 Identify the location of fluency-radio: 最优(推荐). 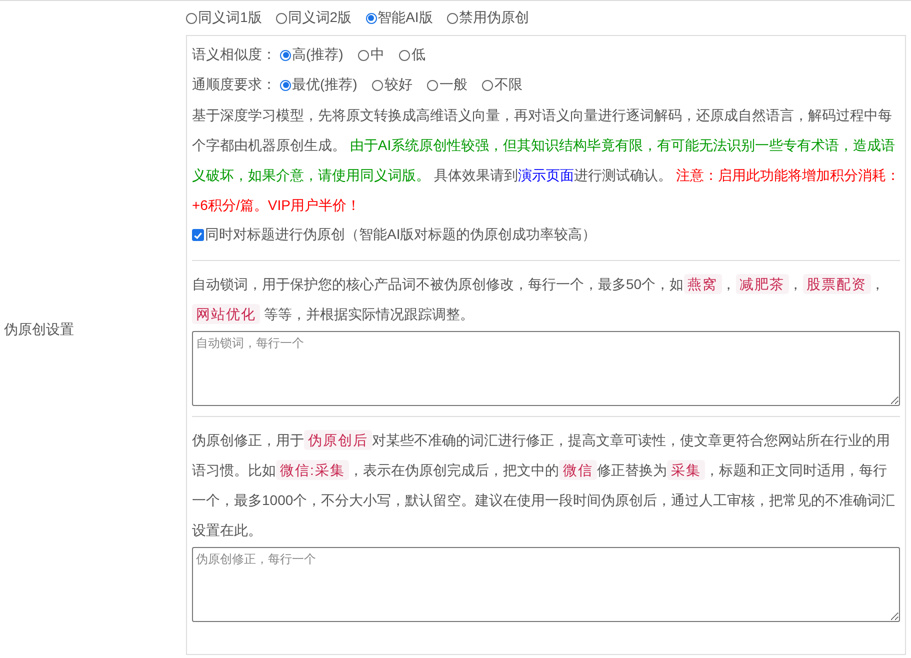
(319, 85).